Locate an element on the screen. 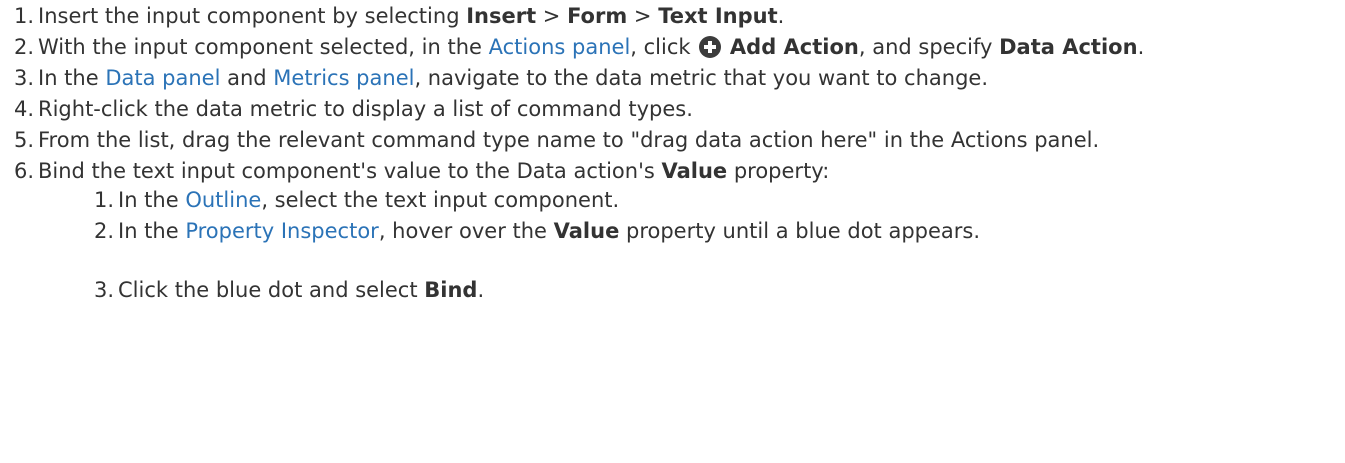 The width and height of the screenshot is (1345, 463). step-number: 6. is located at coordinates (23, 171).